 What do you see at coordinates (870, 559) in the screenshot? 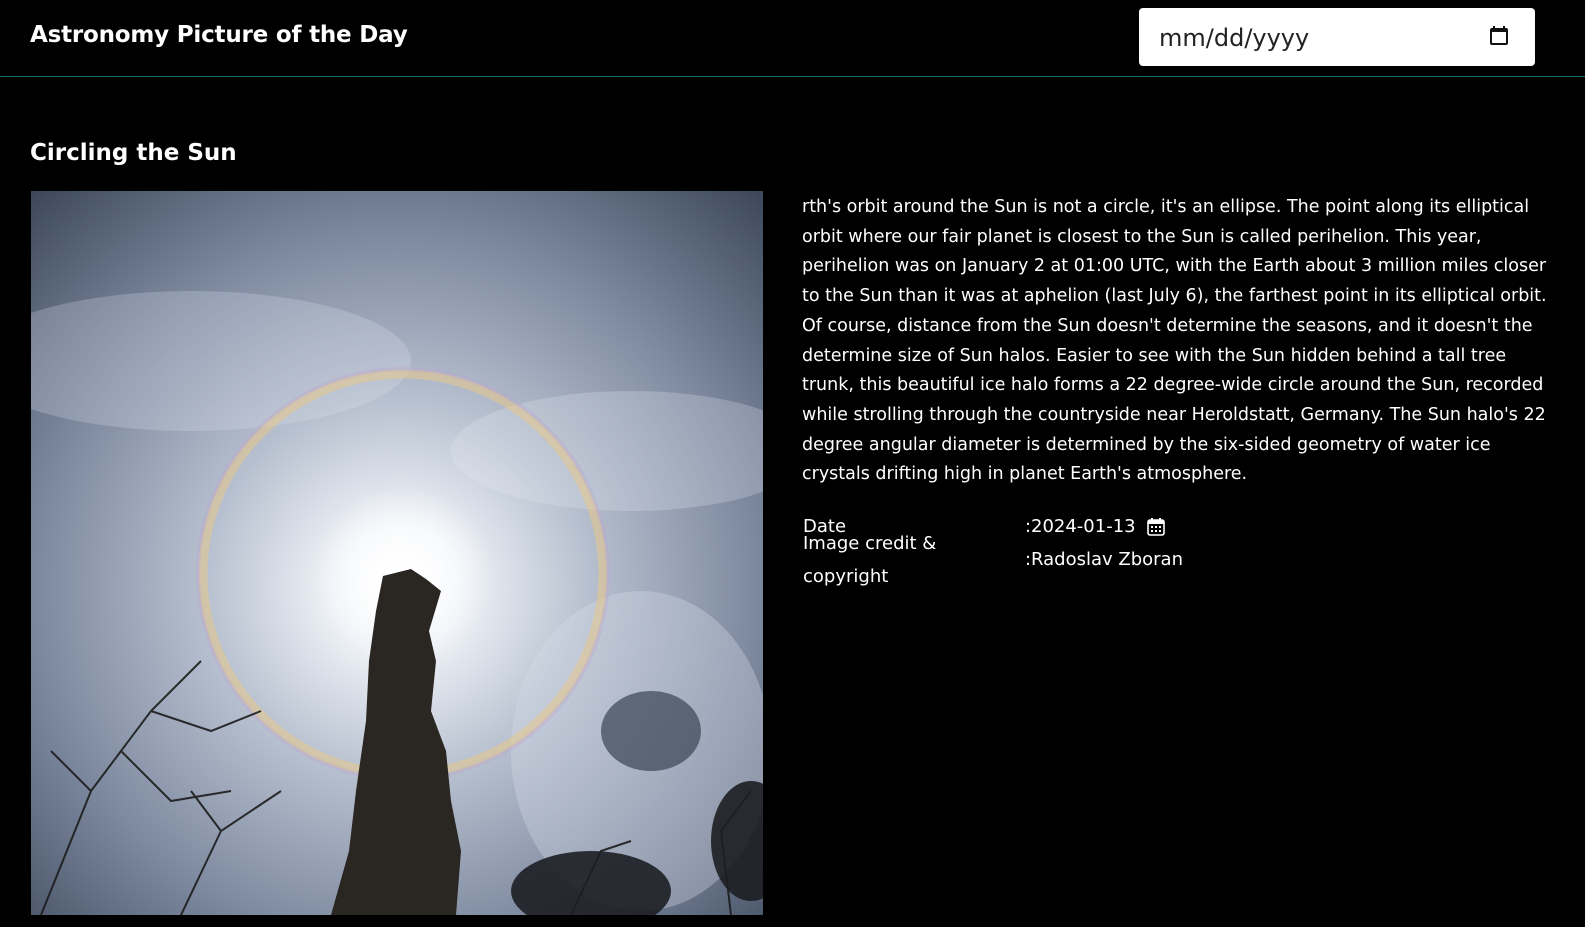
I see `credit-label: Image credit & copyright` at bounding box center [870, 559].